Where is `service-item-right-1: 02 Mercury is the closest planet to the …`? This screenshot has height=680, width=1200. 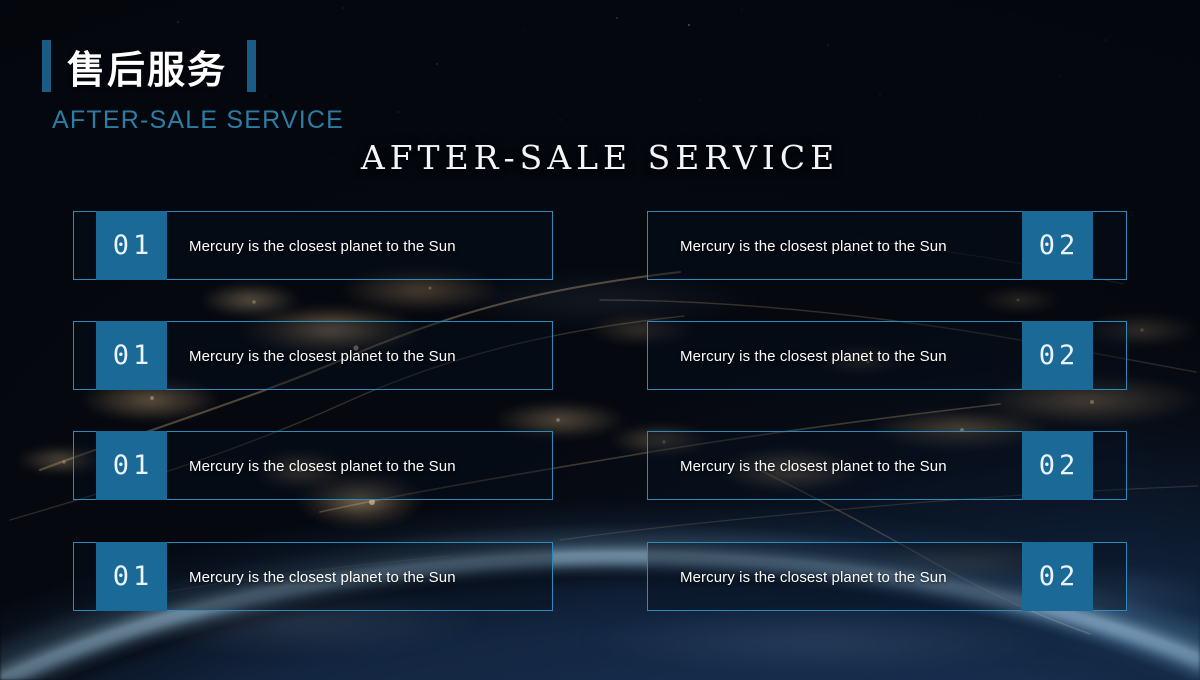
service-item-right-1: 02 Mercury is the closest planet to the … is located at coordinates (887, 245).